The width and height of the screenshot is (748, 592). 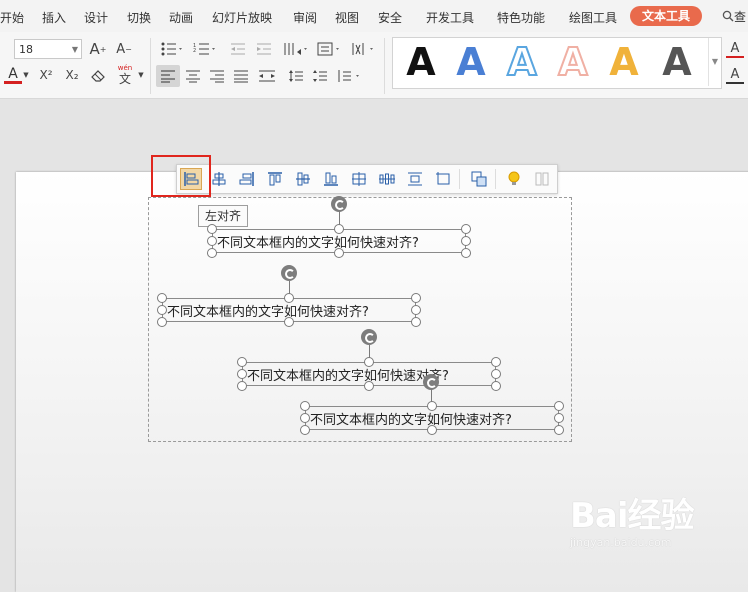 What do you see at coordinates (26, 75) in the screenshot?
I see `font-color-dropdown: ▼` at bounding box center [26, 75].